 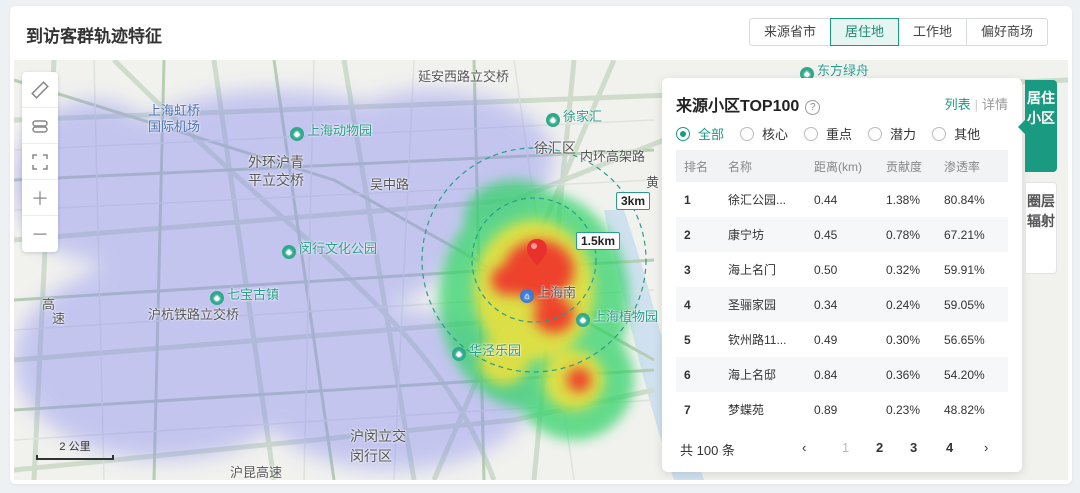 I want to click on page-title: 到访客群轨迹特征, so click(x=94, y=36).